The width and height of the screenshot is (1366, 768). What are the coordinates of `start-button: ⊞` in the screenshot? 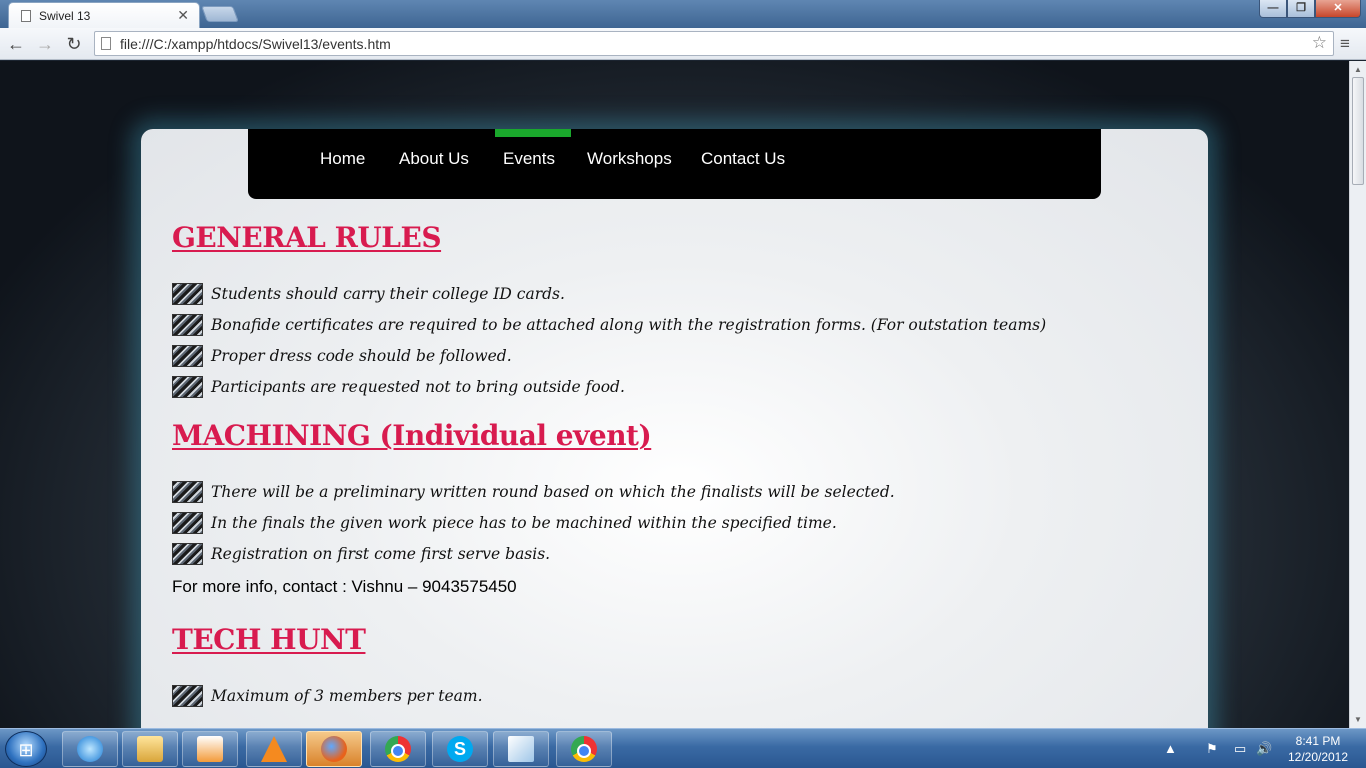 It's located at (26, 749).